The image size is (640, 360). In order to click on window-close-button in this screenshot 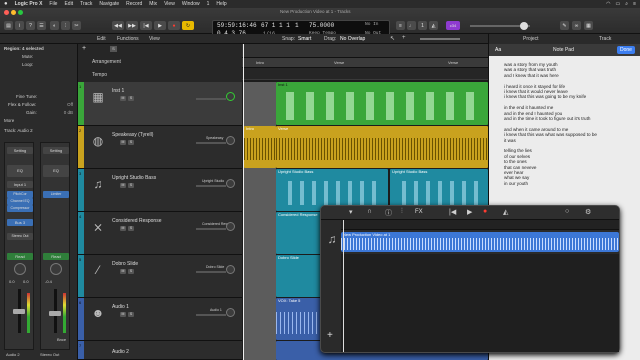, I will do `click(6, 12)`.